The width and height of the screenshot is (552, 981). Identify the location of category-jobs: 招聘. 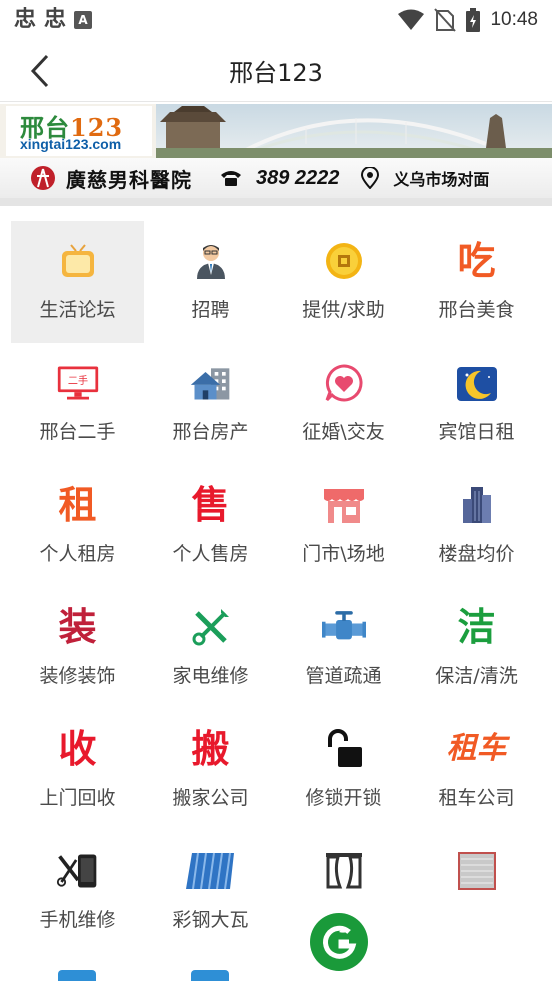
(210, 282).